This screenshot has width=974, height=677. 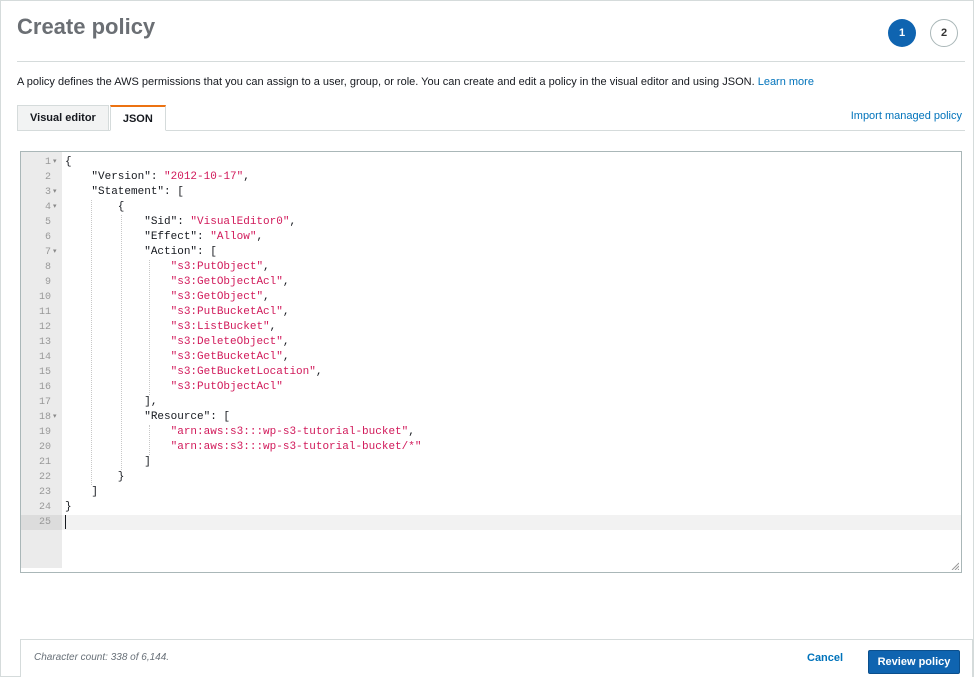 What do you see at coordinates (47, 222) in the screenshot?
I see `line-number: 5` at bounding box center [47, 222].